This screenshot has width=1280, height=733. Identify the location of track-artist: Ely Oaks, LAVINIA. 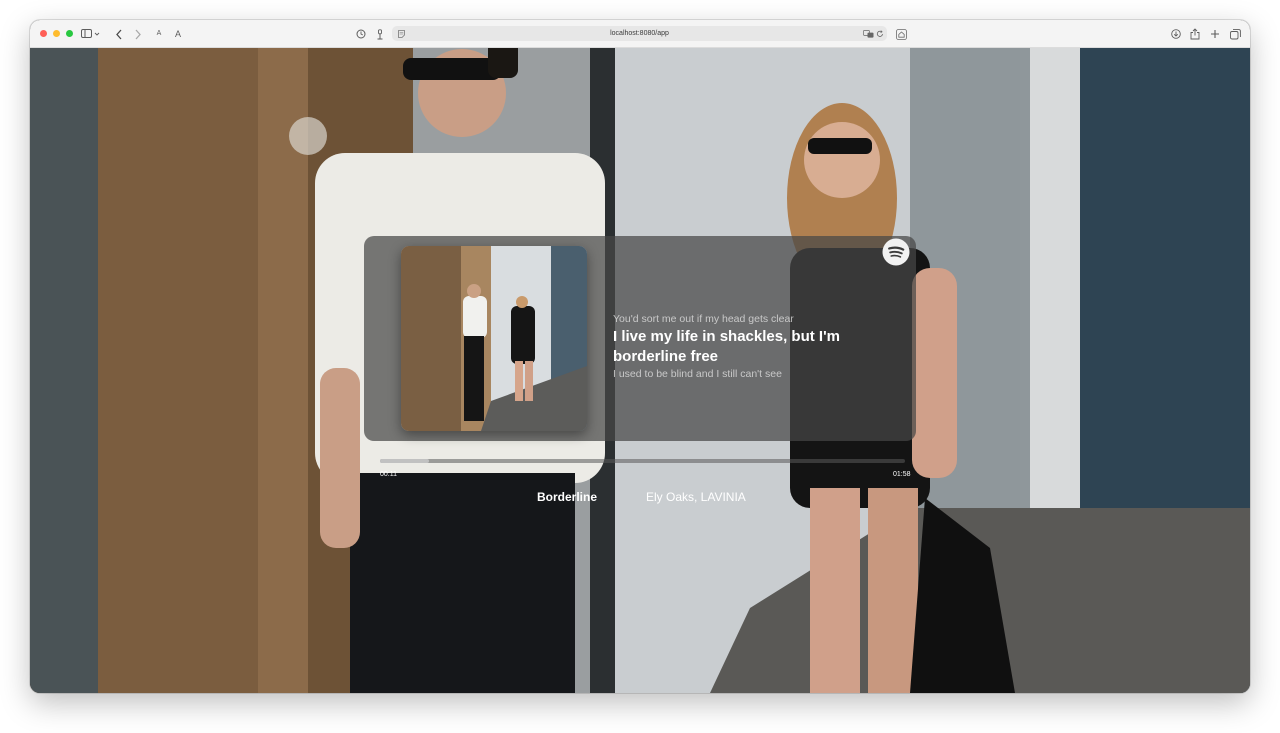
(696, 497).